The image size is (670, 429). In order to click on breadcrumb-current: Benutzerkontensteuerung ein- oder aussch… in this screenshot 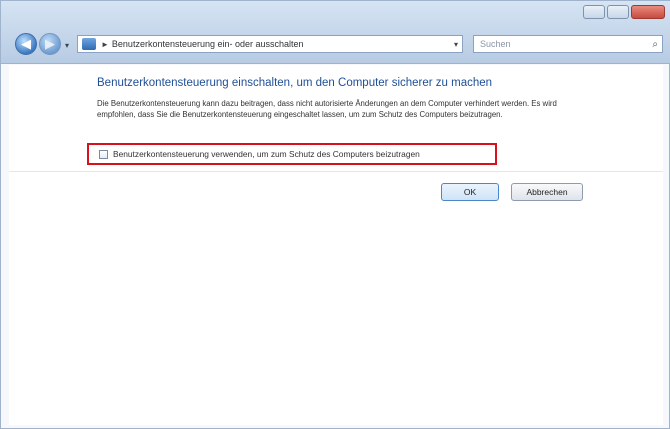, I will do `click(208, 44)`.